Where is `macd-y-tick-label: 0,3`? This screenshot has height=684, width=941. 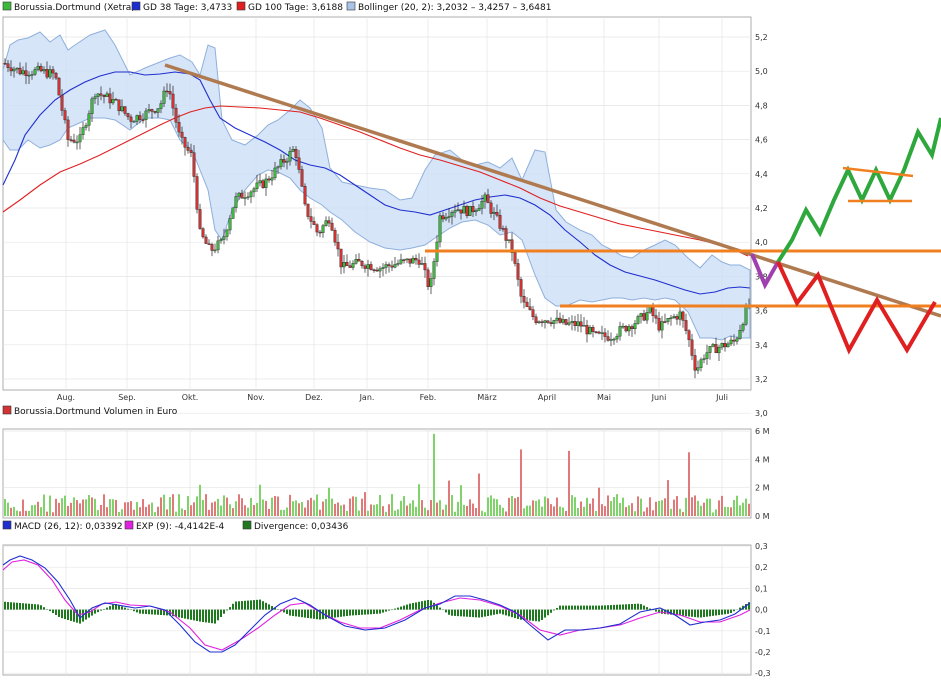 macd-y-tick-label: 0,3 is located at coordinates (761, 546).